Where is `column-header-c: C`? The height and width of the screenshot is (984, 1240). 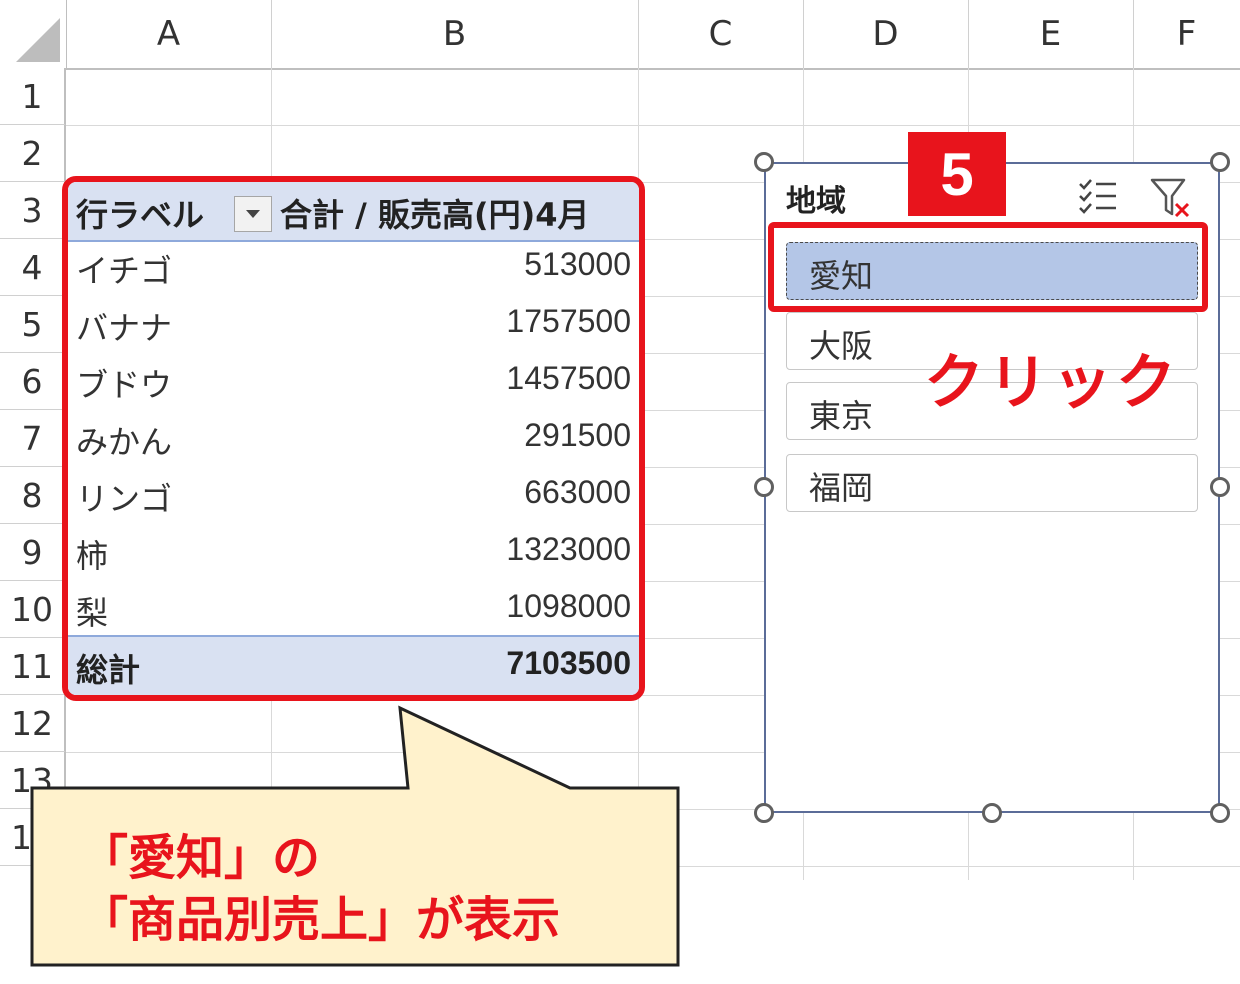
column-header-c: C is located at coordinates (721, 34).